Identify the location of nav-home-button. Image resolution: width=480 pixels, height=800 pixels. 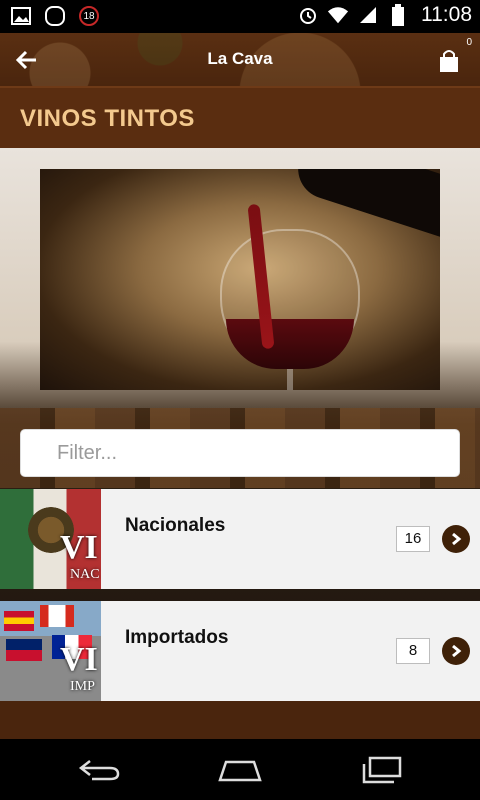
(240, 770).